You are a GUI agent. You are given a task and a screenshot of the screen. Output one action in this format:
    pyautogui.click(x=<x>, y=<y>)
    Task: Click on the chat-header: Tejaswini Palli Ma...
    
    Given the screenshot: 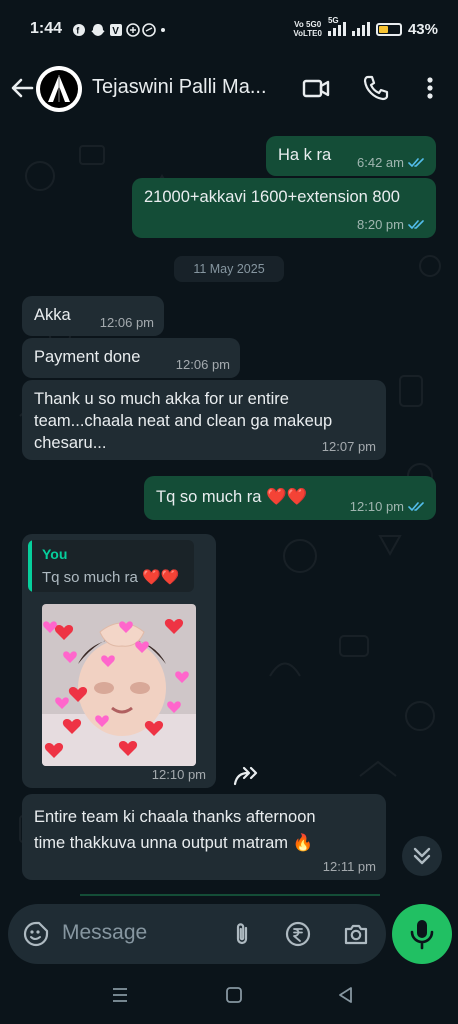 What is the action you would take?
    pyautogui.click(x=229, y=88)
    